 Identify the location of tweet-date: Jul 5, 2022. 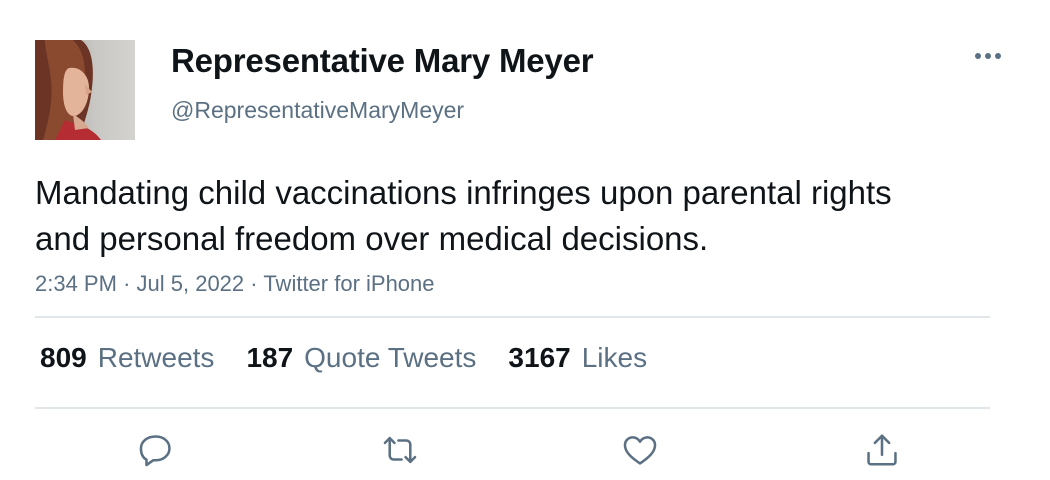
(191, 283).